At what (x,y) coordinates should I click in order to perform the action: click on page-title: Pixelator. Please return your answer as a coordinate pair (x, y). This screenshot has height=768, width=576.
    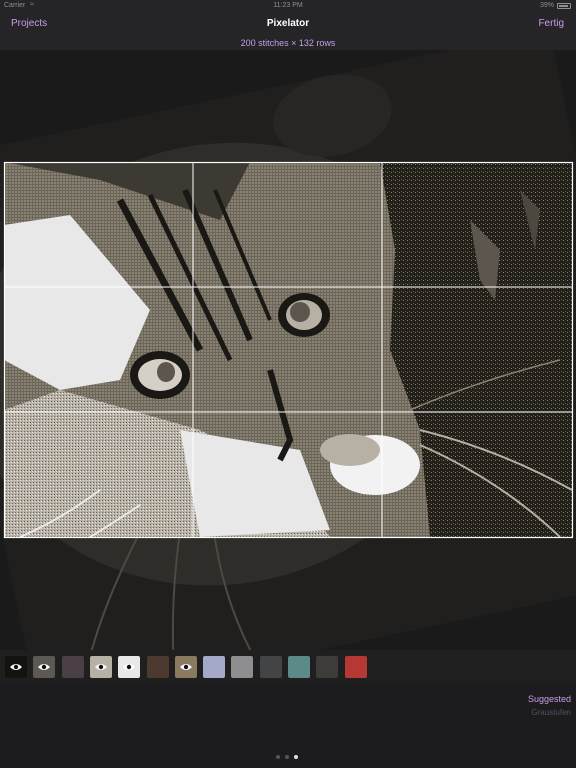
    Looking at the image, I should click on (288, 23).